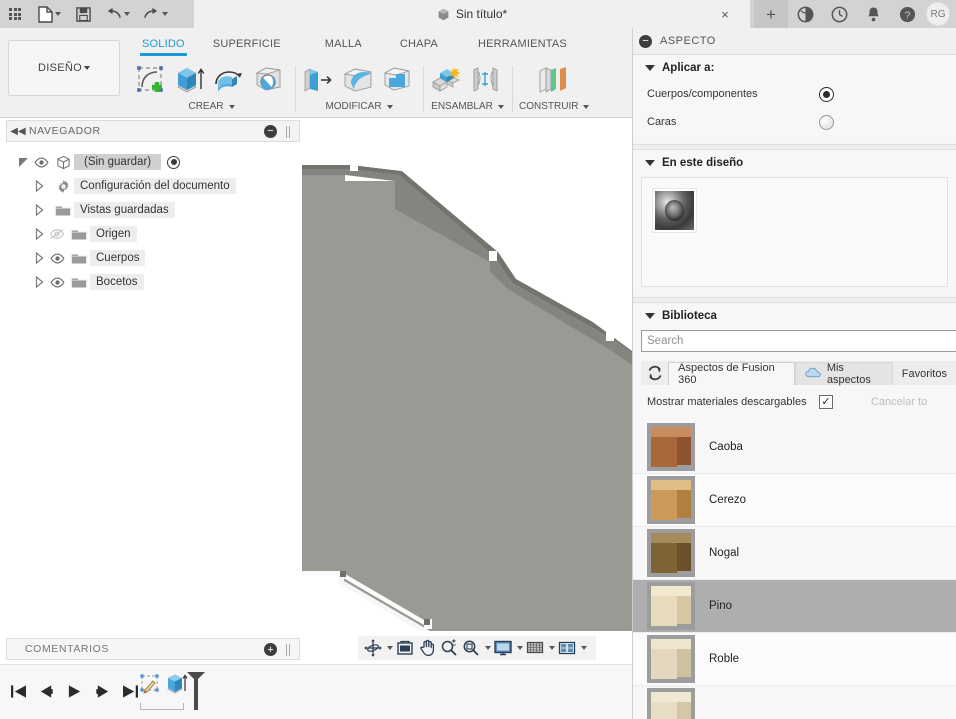 The height and width of the screenshot is (719, 956). What do you see at coordinates (15, 14) in the screenshot?
I see `grid-apps-icon` at bounding box center [15, 14].